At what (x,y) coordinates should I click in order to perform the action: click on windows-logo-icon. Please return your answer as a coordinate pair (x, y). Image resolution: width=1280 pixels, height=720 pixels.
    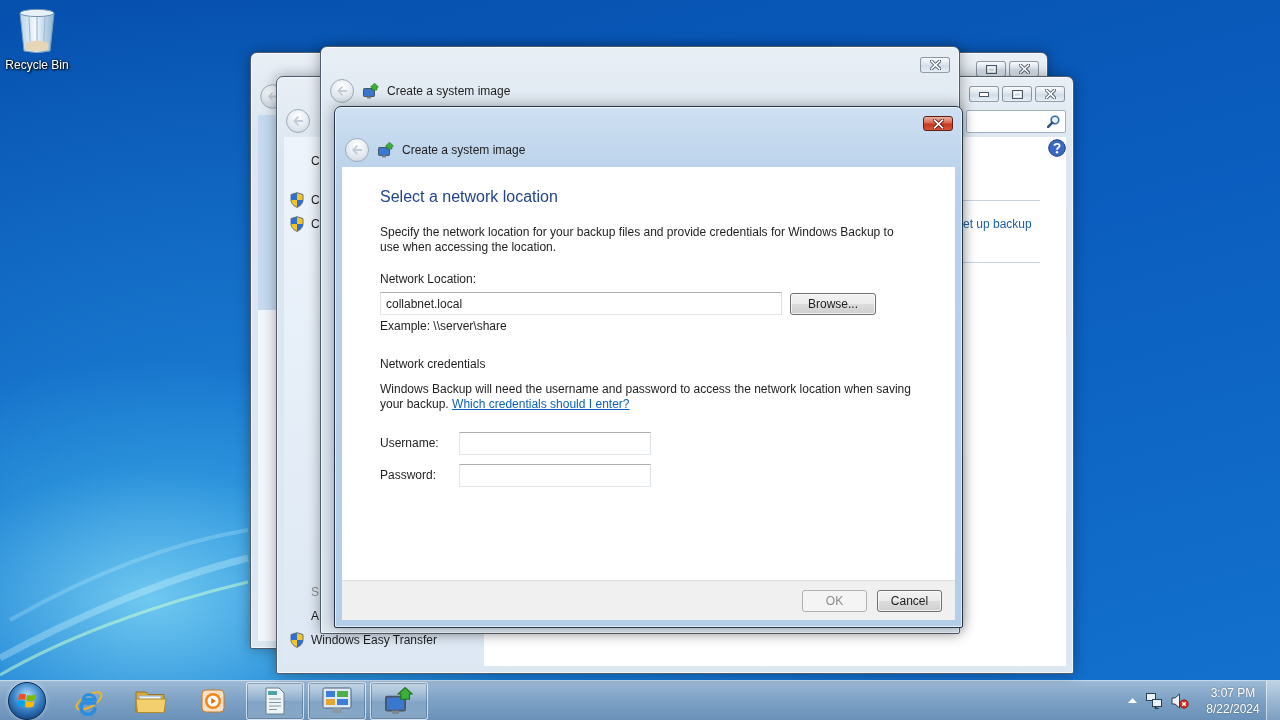
    Looking at the image, I should click on (27, 700).